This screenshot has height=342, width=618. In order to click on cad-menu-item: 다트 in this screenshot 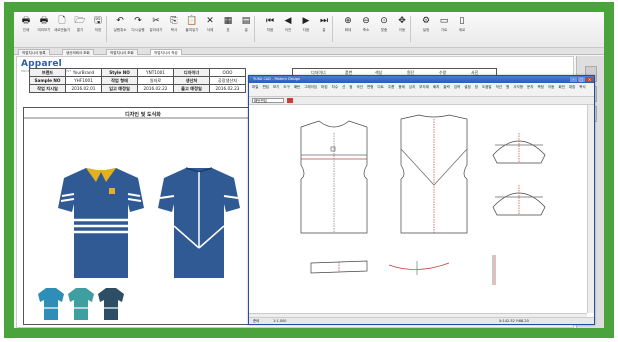, I will do `click(380, 87)`.